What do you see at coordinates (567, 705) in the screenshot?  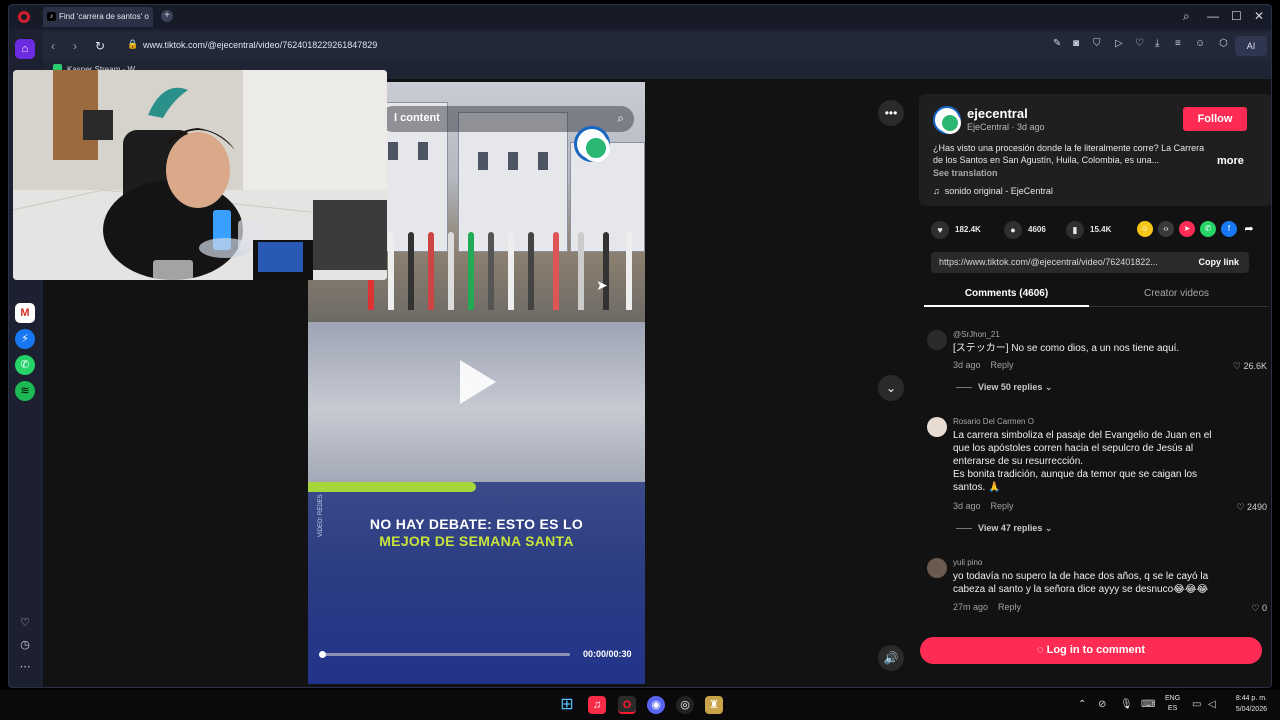 I see `windows-start-icon: ⊞` at bounding box center [567, 705].